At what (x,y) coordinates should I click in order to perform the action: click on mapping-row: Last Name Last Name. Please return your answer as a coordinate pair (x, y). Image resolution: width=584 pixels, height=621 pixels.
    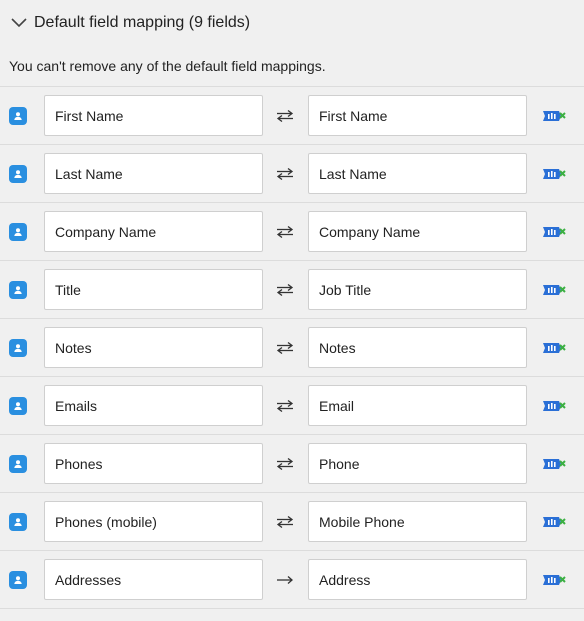
    Looking at the image, I should click on (292, 174).